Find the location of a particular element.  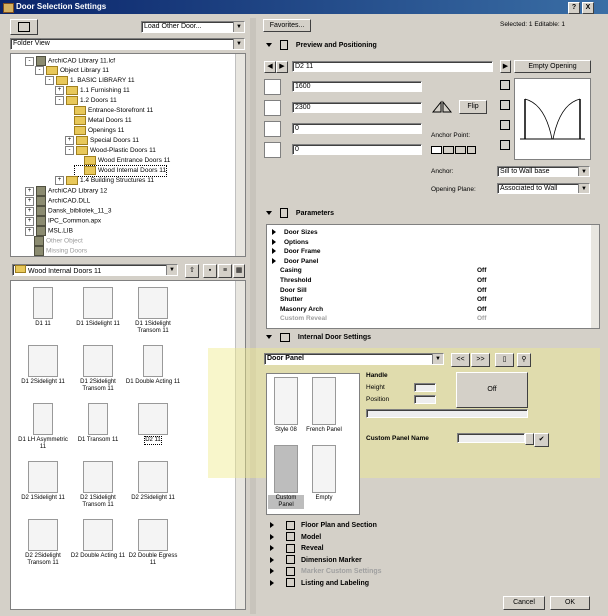

cancel-button: Cancel is located at coordinates (524, 603).